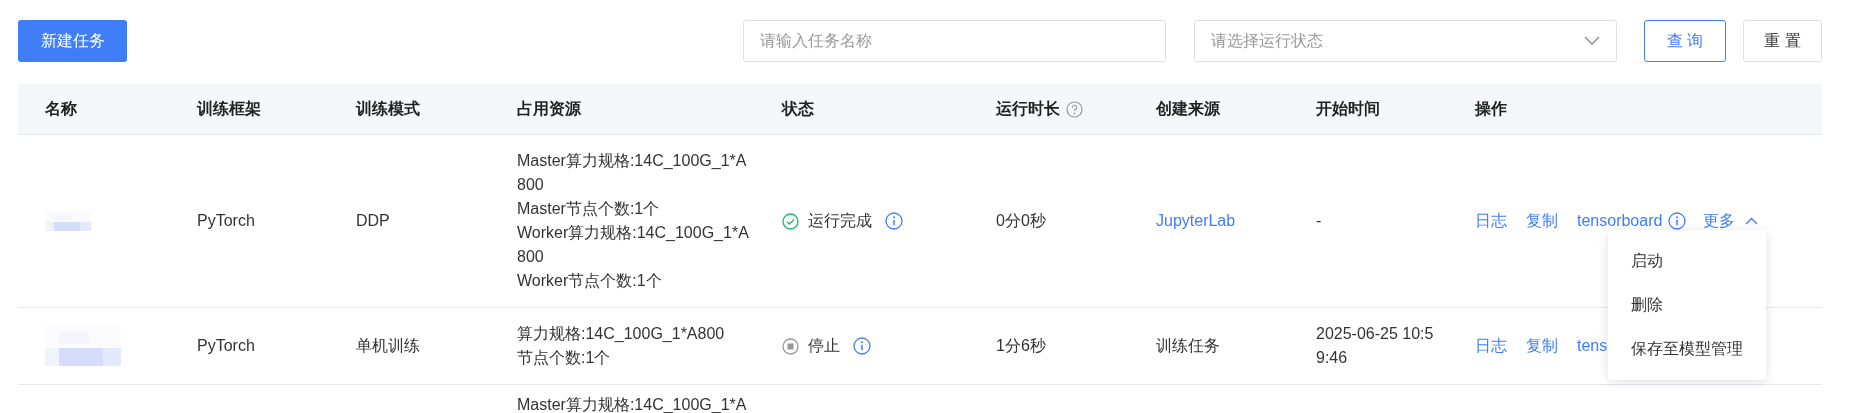  What do you see at coordinates (1021, 220) in the screenshot?
I see `table-cell-text: 0分0秒` at bounding box center [1021, 220].